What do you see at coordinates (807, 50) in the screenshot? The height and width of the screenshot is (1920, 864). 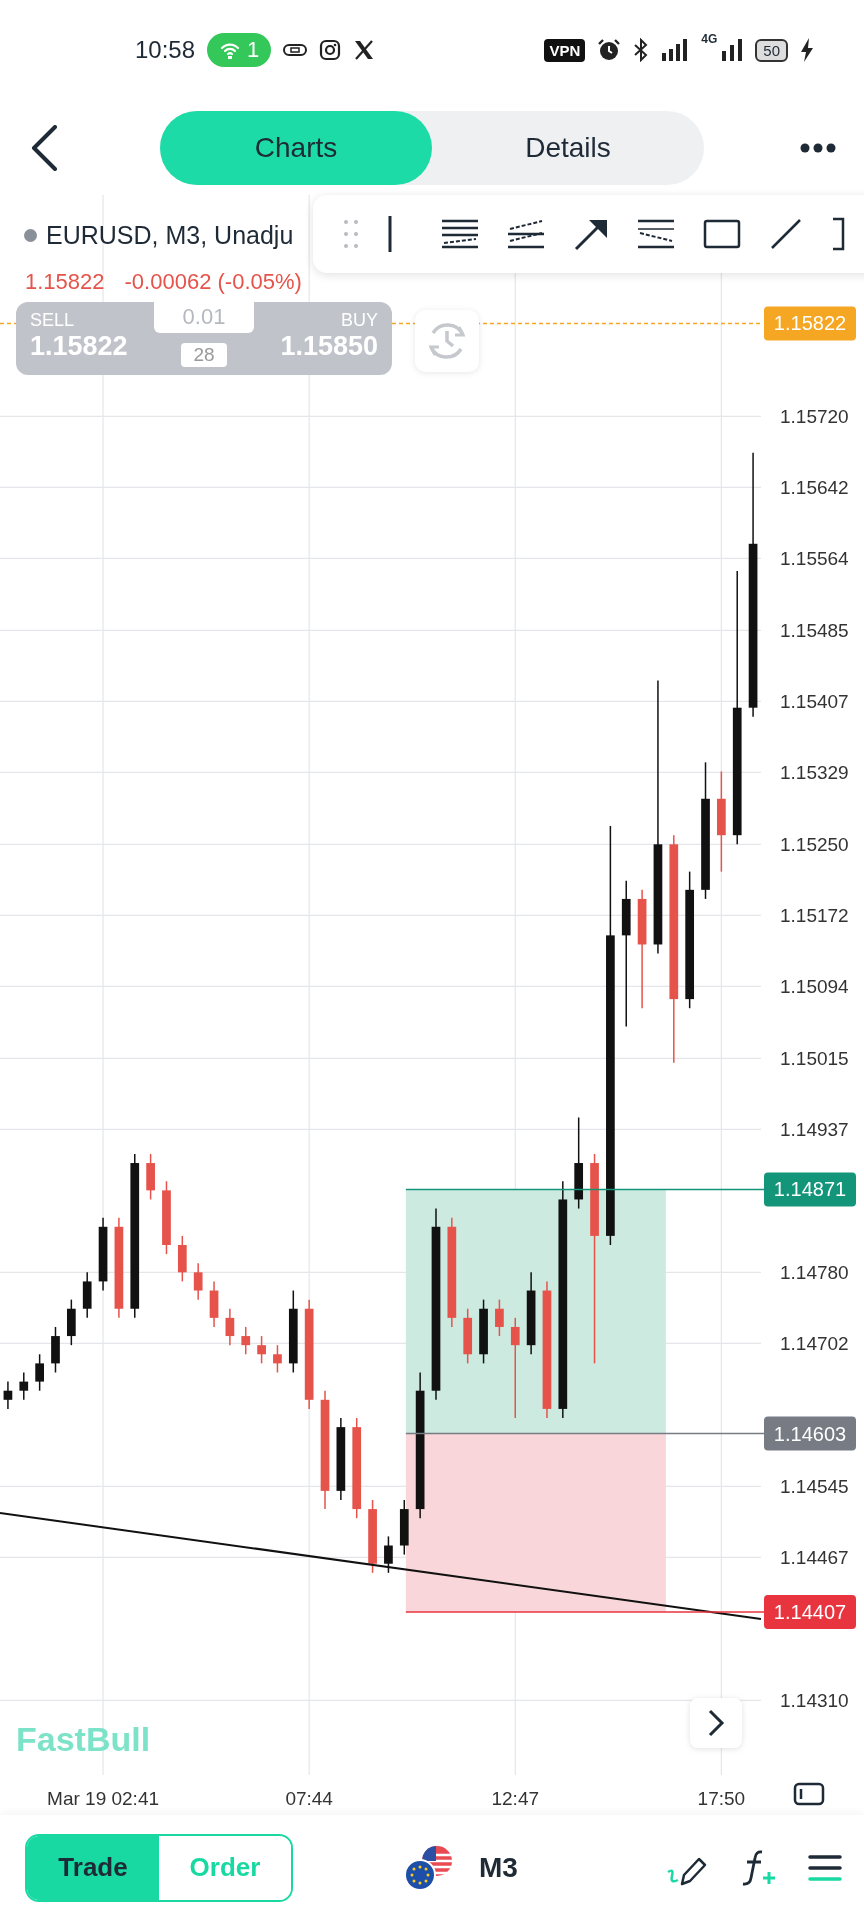 I see `bolt-icon` at bounding box center [807, 50].